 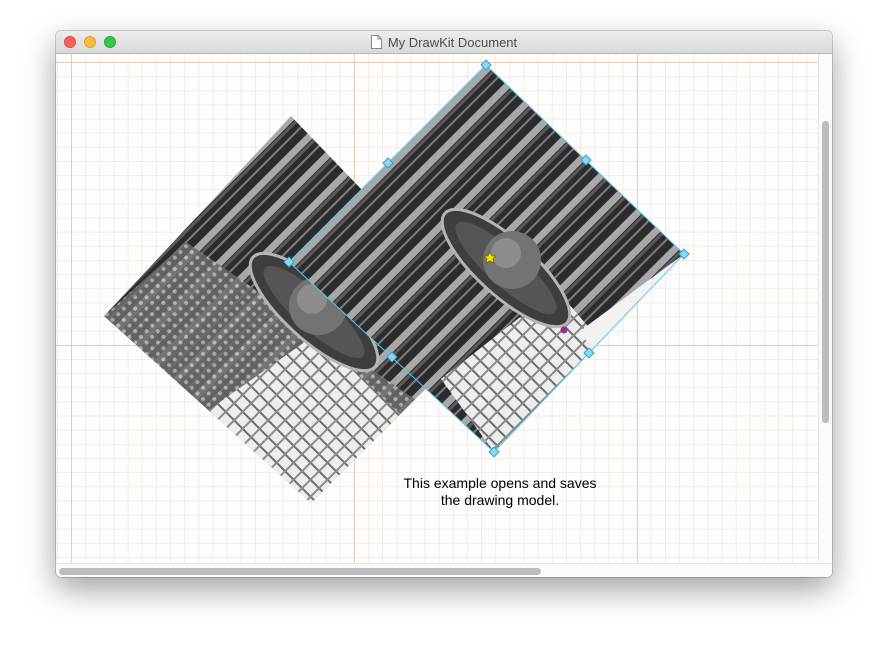 What do you see at coordinates (564, 330) in the screenshot?
I see `anchor-point-icon` at bounding box center [564, 330].